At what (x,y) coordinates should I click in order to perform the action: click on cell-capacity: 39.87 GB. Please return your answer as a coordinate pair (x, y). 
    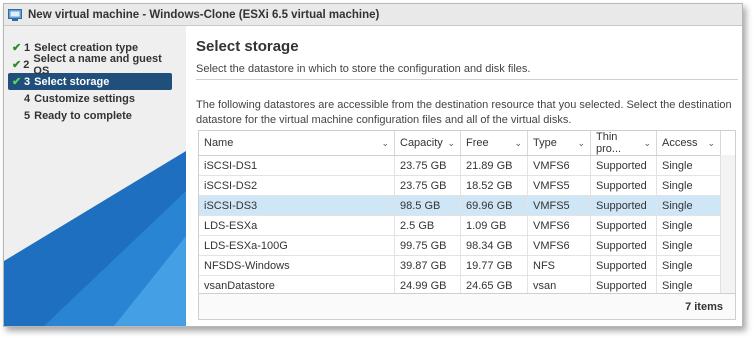
    Looking at the image, I should click on (428, 265).